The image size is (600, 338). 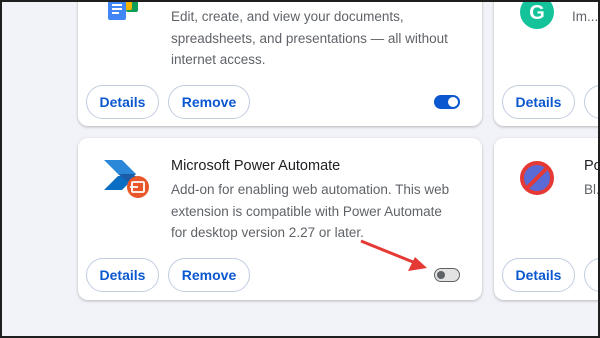 What do you see at coordinates (122, 14) in the screenshot?
I see `google-docs-offline-icon` at bounding box center [122, 14].